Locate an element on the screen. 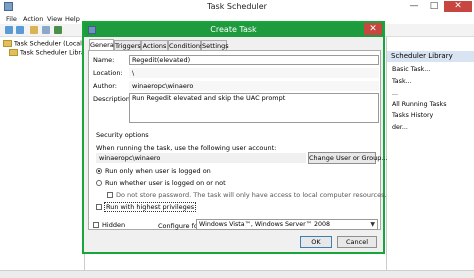 The width and height of the screenshot is (474, 278). cancel-button: Cancel is located at coordinates (357, 242).